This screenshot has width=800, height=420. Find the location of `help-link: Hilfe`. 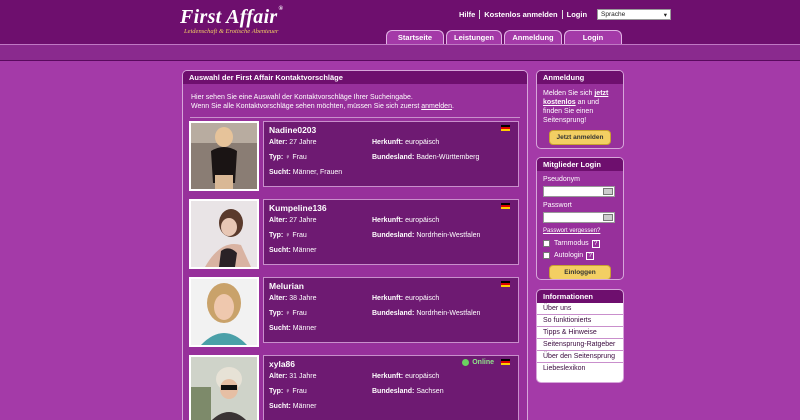

help-link: Hilfe is located at coordinates (467, 14).